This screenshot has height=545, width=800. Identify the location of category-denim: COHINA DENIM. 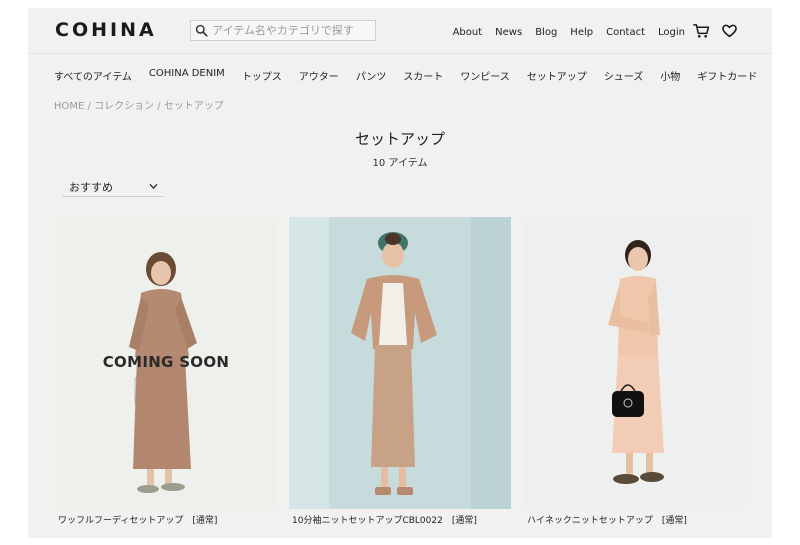
(187, 75).